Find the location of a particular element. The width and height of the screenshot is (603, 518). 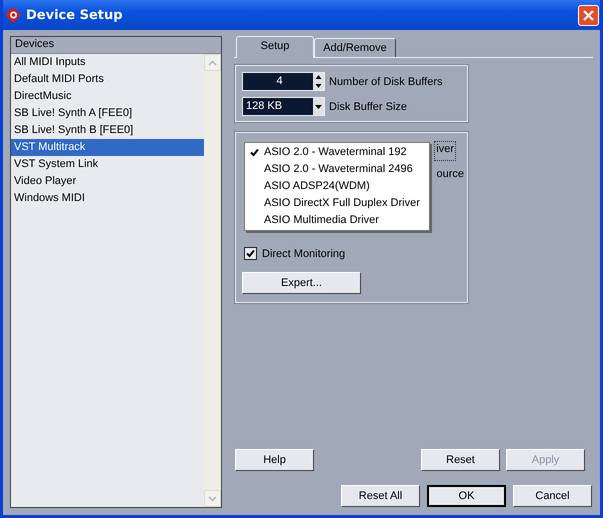

close-icon is located at coordinates (588, 15).